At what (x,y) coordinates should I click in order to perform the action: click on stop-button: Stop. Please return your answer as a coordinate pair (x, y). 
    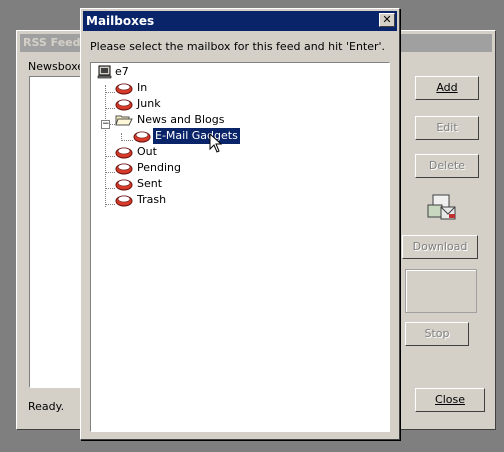
    Looking at the image, I should click on (437, 334).